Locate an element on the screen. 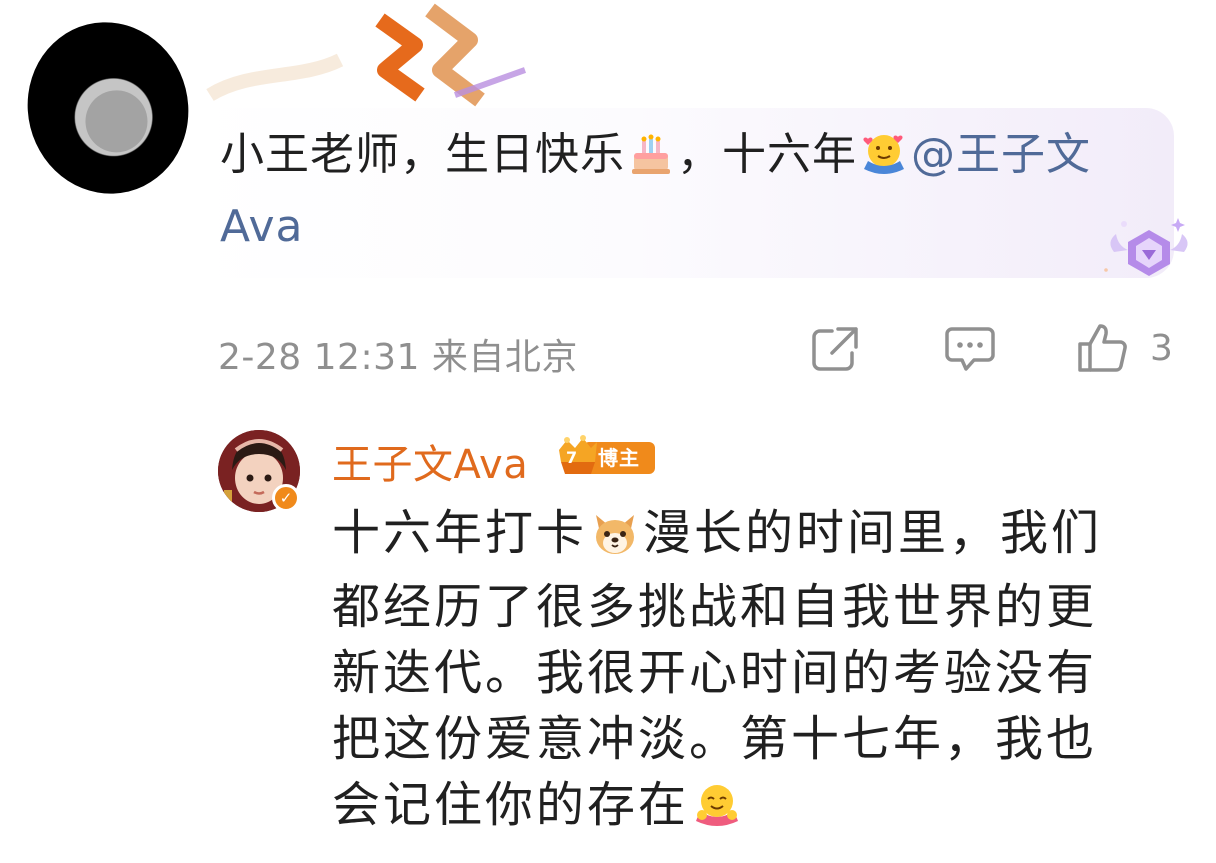 The height and width of the screenshot is (863, 1216). comment-time: 2-28 12:31 is located at coordinates (319, 357).